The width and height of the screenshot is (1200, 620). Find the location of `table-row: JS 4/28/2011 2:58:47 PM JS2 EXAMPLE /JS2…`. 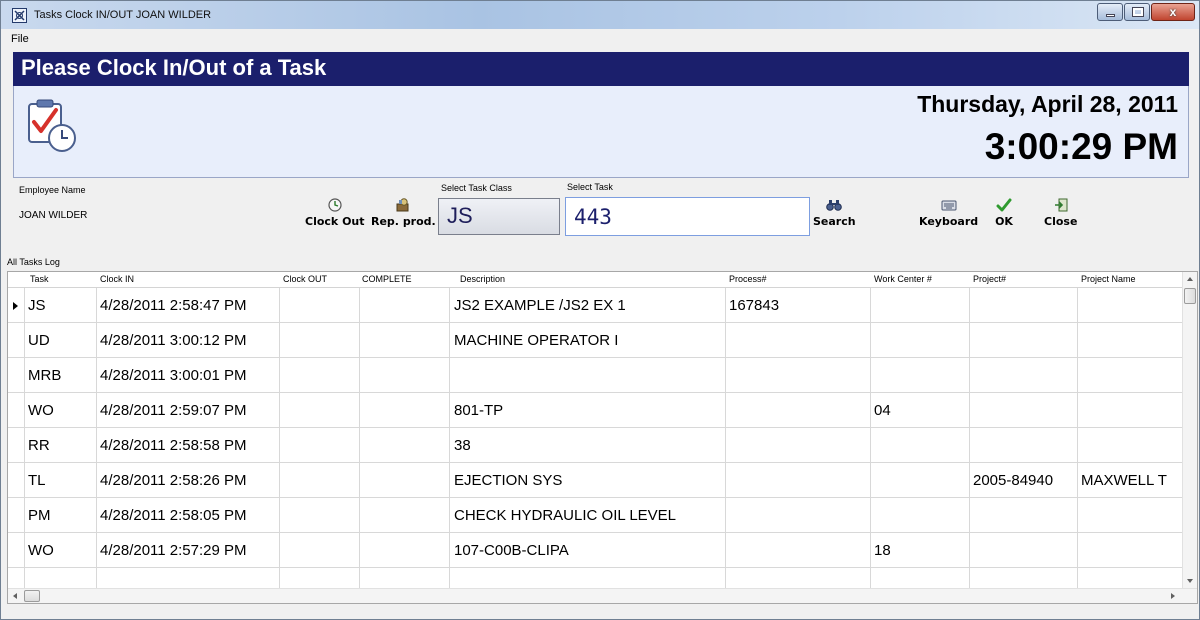

table-row: JS 4/28/2011 2:58:47 PM JS2 EXAMPLE /JS2… is located at coordinates (595, 305).